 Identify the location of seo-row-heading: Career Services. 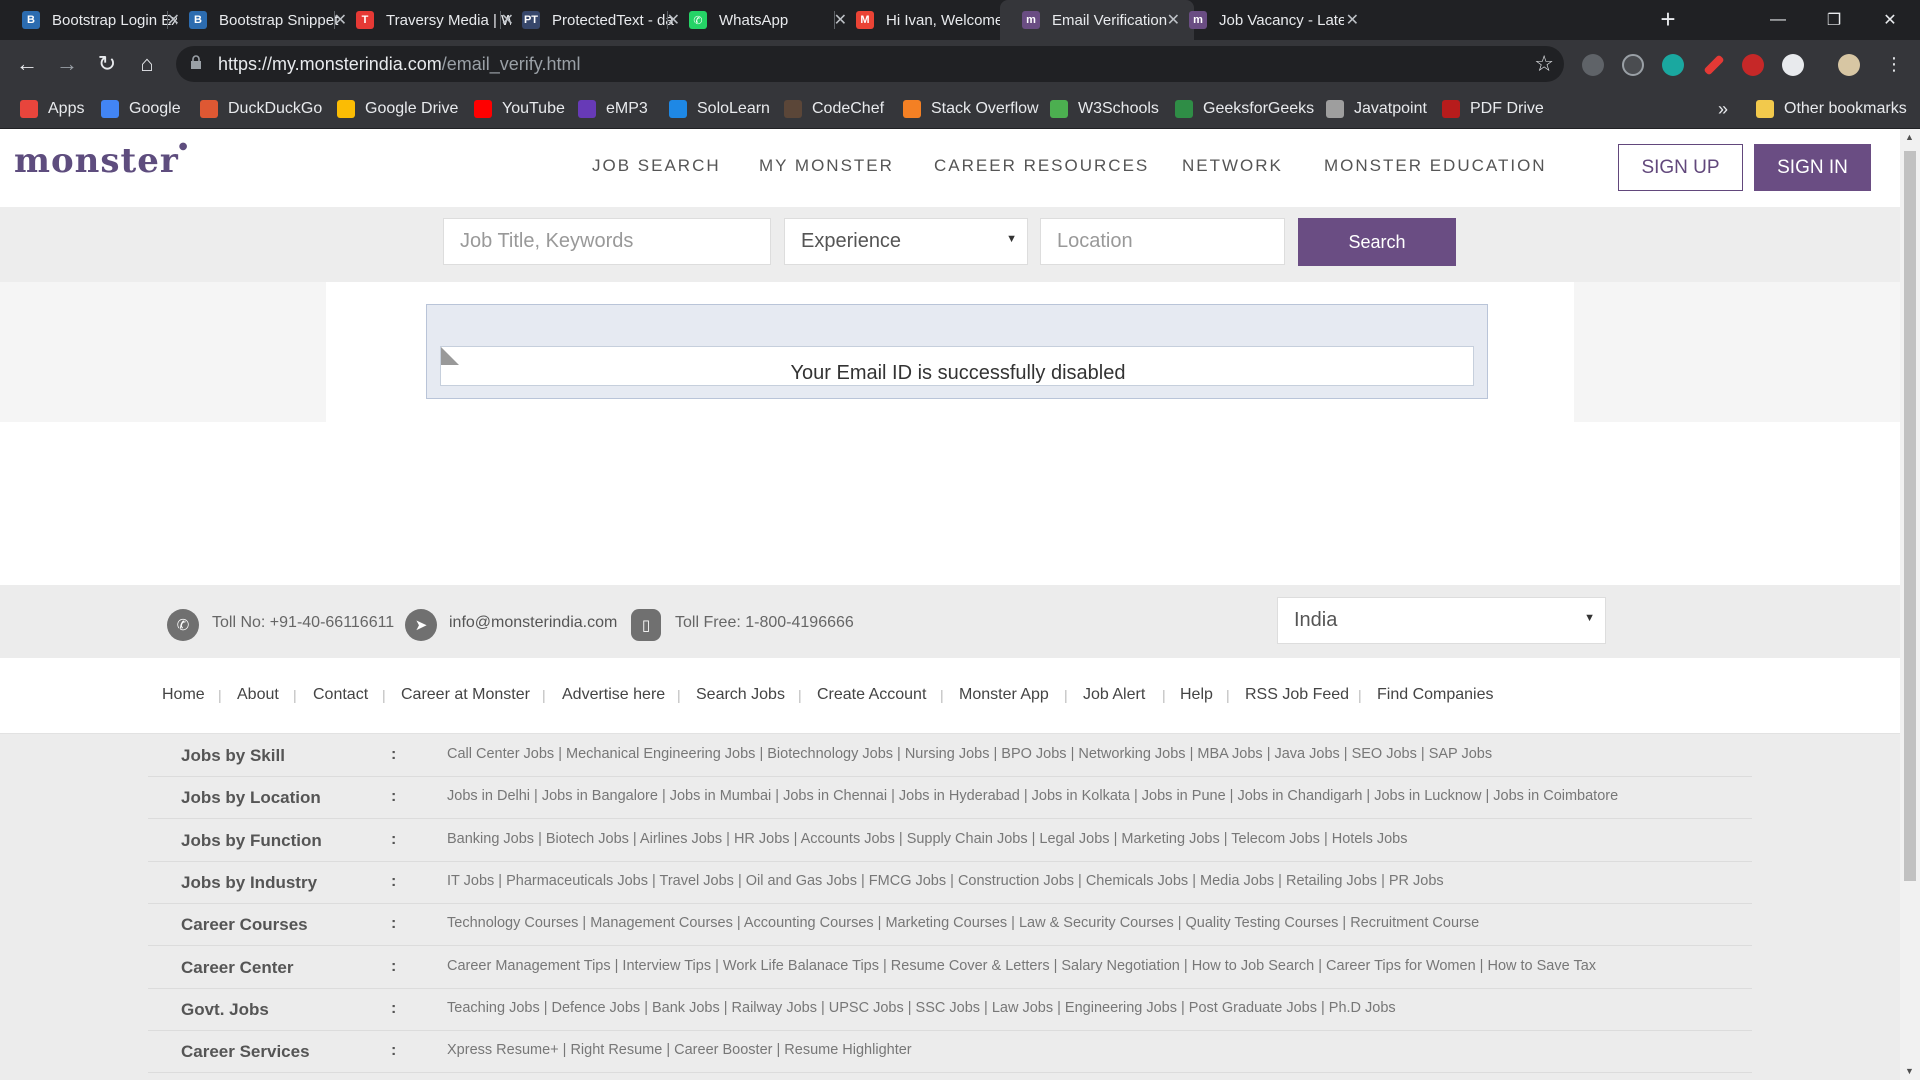
(245, 1052).